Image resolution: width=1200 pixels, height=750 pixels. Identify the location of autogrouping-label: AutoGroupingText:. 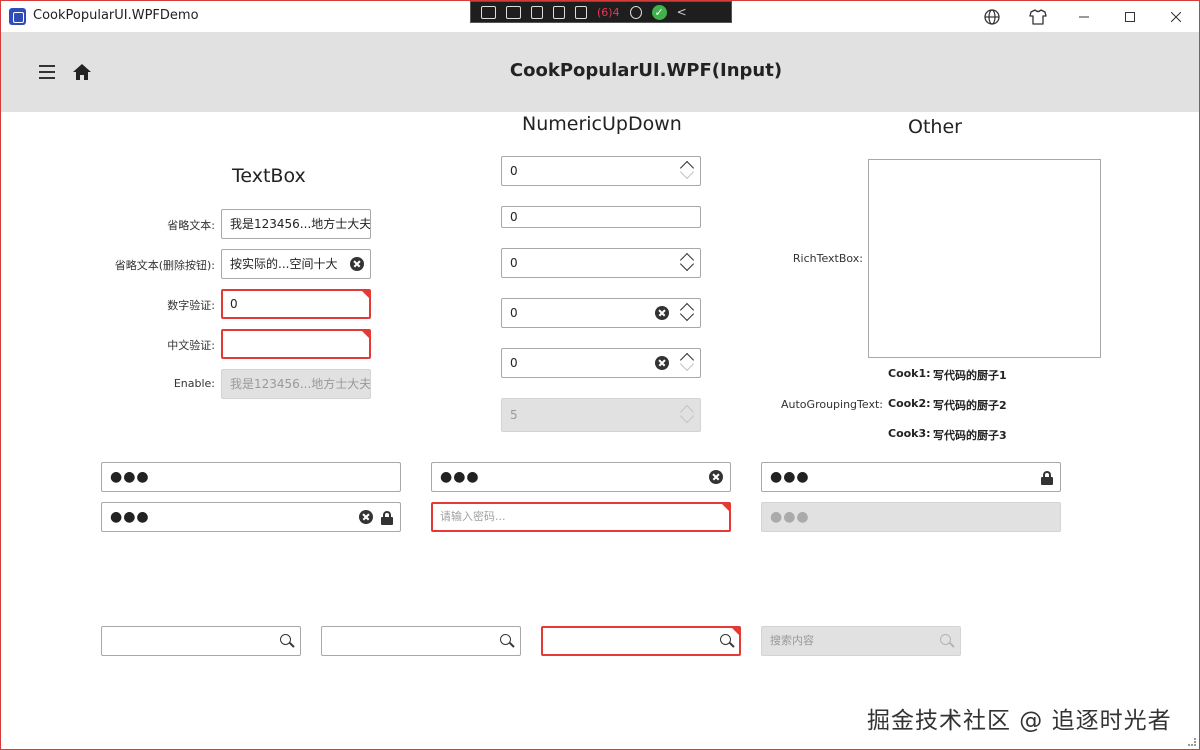
(832, 404).